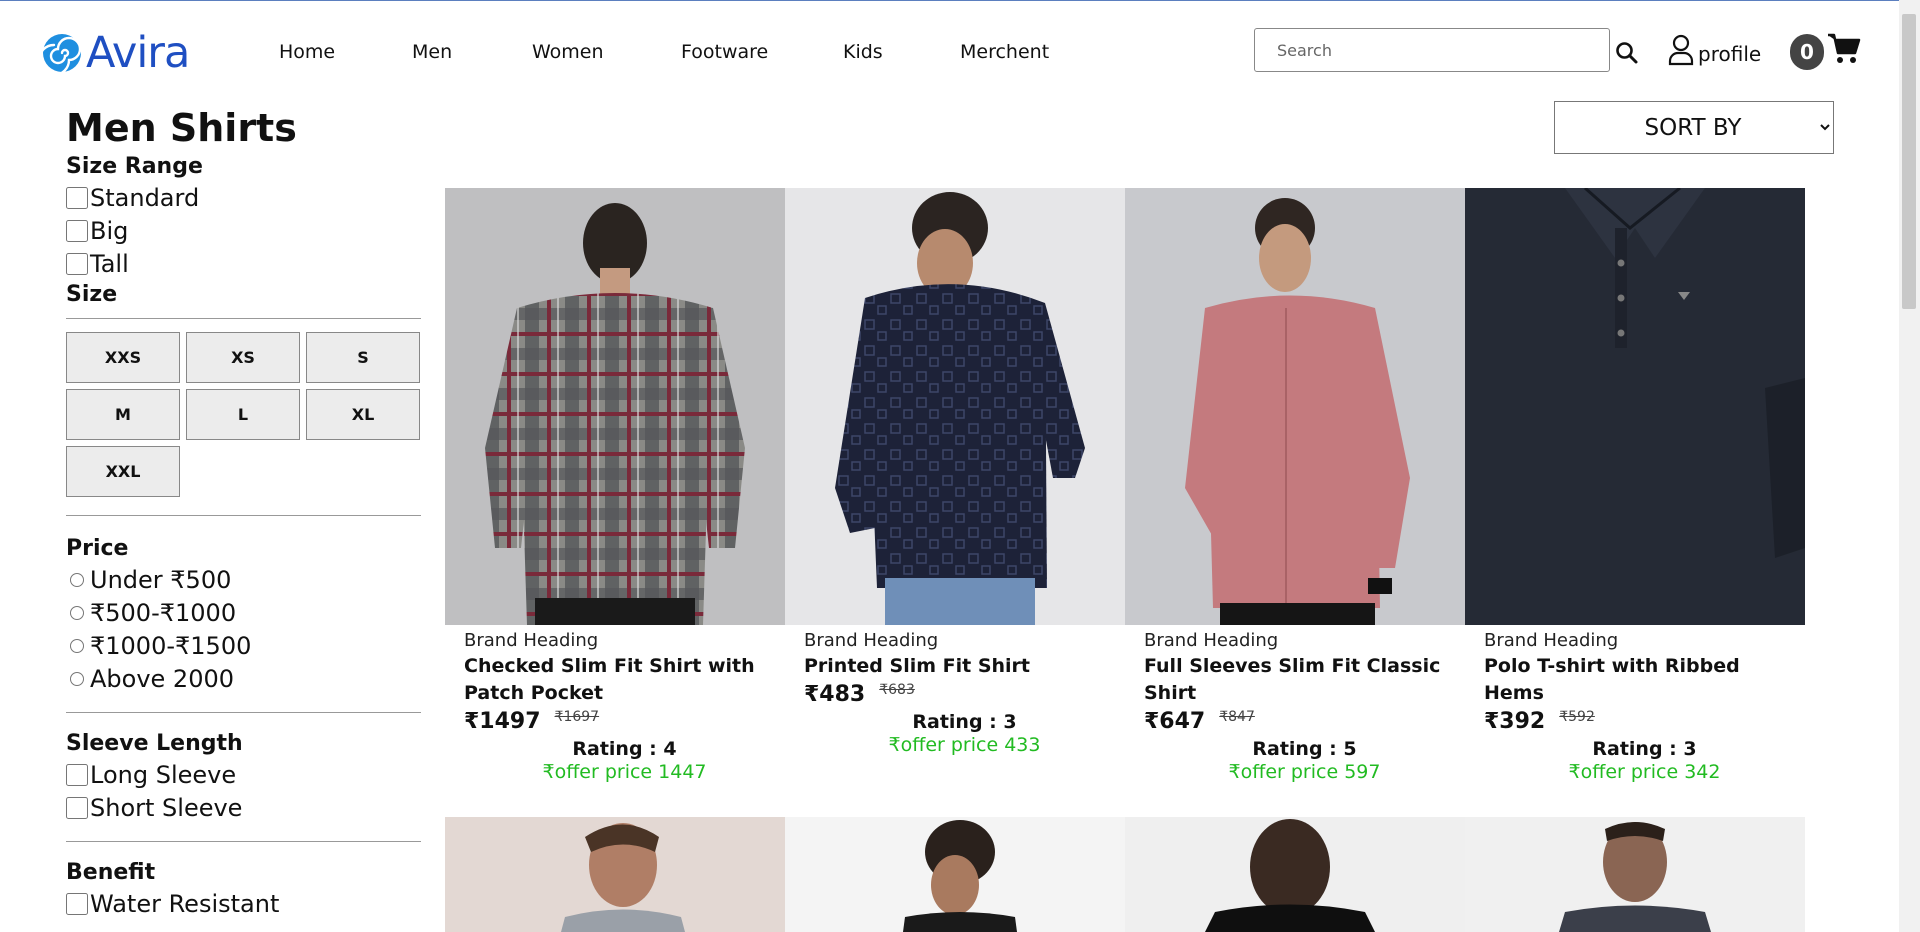 This screenshot has width=1920, height=932. Describe the element at coordinates (1807, 52) in the screenshot. I see `cart-count-badge: 0` at that location.